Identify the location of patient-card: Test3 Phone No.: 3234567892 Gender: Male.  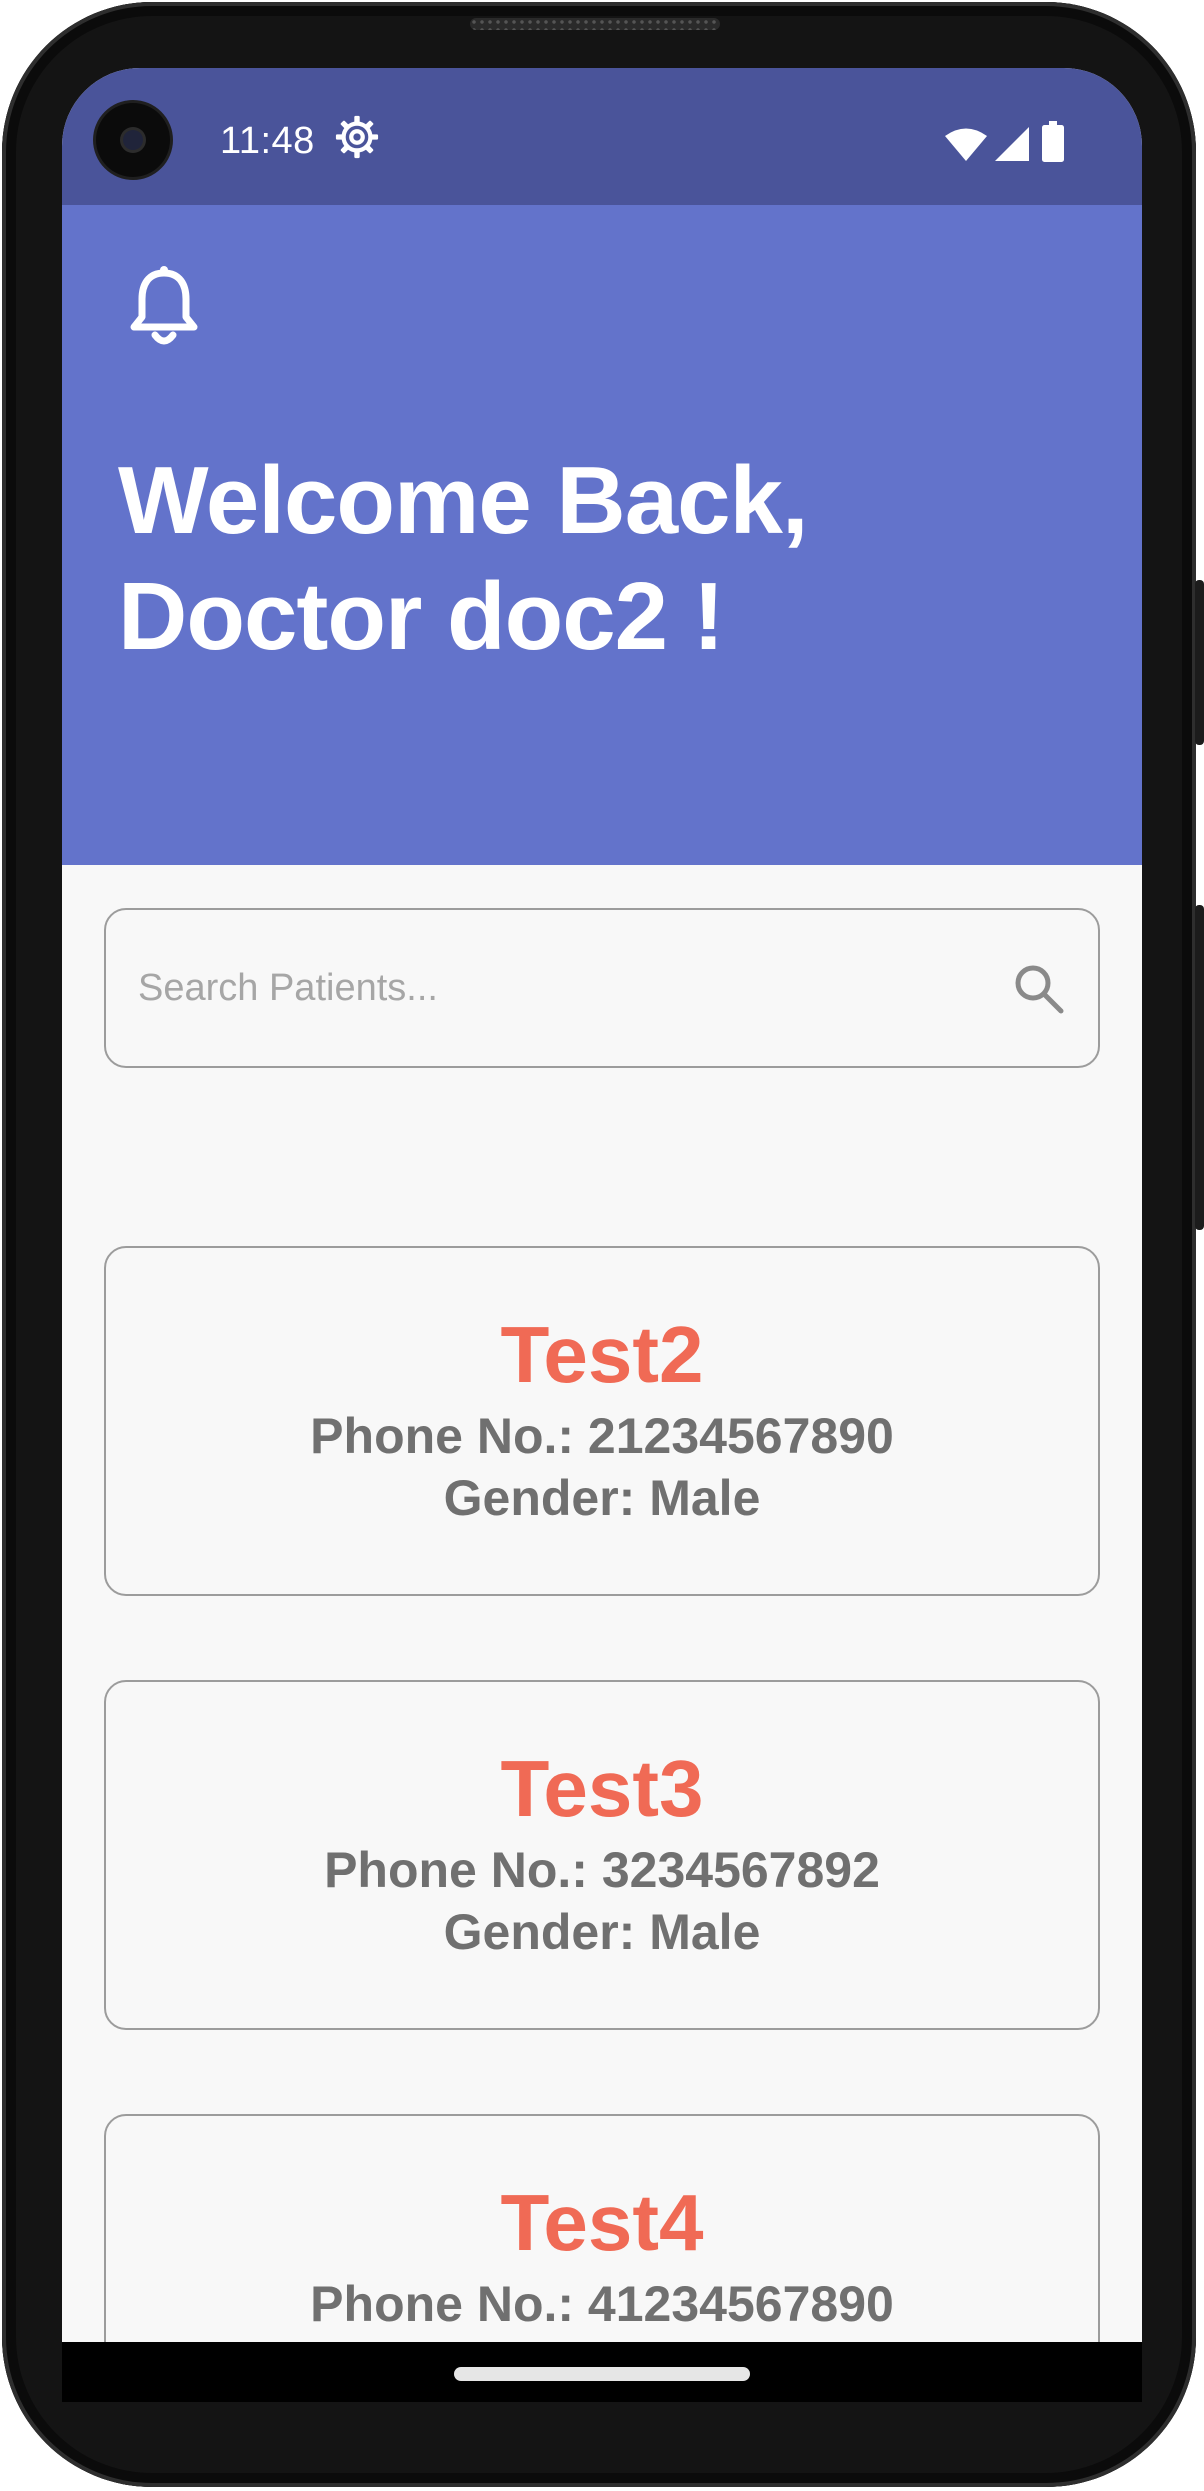
(602, 1855).